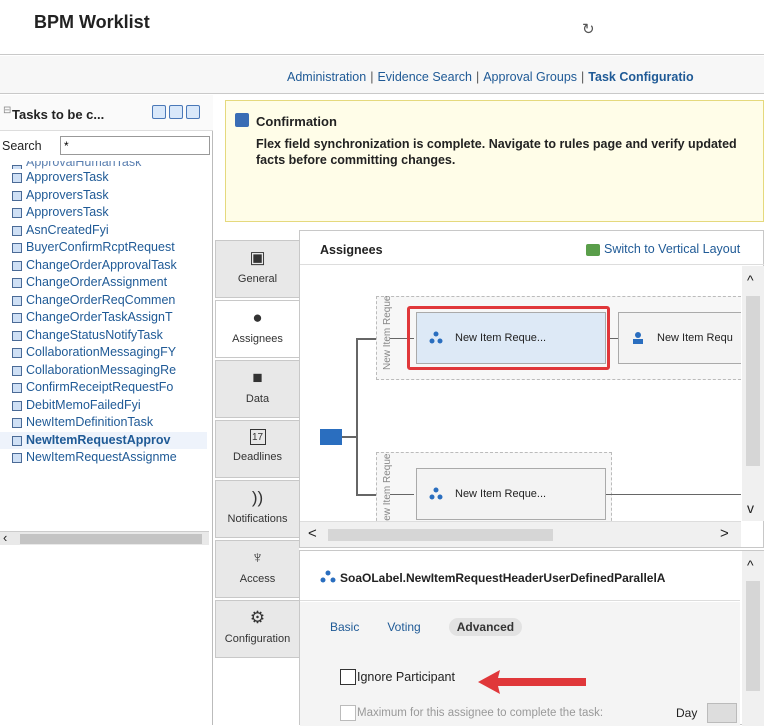  I want to click on rss-icon: )), so click(257, 497).